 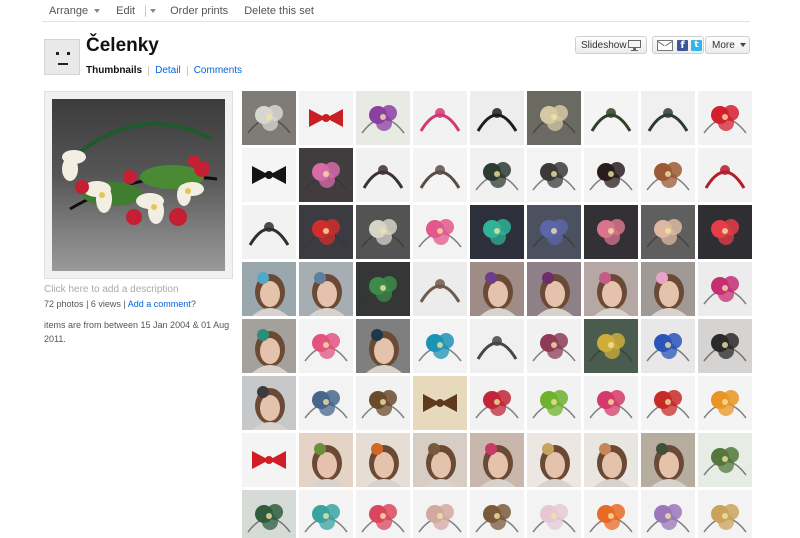 I want to click on add-description-link: Click here to add a description, so click(x=111, y=289).